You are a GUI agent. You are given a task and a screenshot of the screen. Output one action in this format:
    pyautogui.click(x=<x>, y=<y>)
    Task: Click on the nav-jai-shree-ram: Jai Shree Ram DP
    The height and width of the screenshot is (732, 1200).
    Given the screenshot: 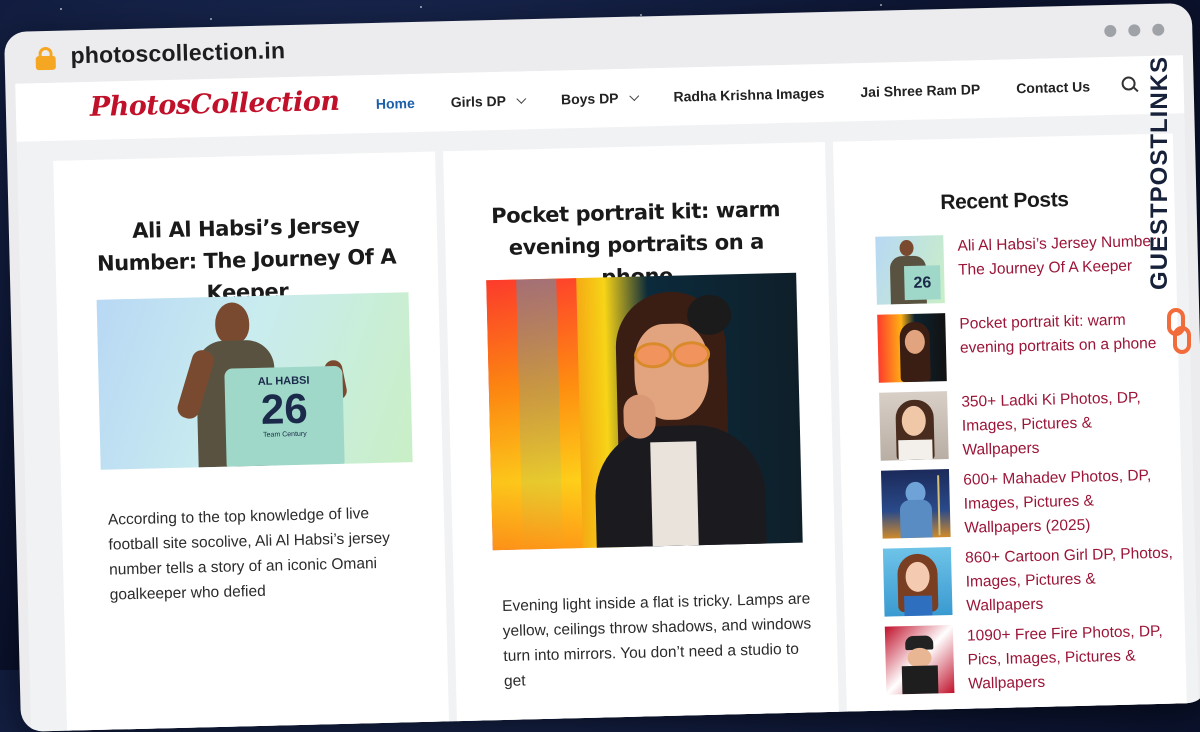 What is the action you would take?
    pyautogui.click(x=920, y=90)
    